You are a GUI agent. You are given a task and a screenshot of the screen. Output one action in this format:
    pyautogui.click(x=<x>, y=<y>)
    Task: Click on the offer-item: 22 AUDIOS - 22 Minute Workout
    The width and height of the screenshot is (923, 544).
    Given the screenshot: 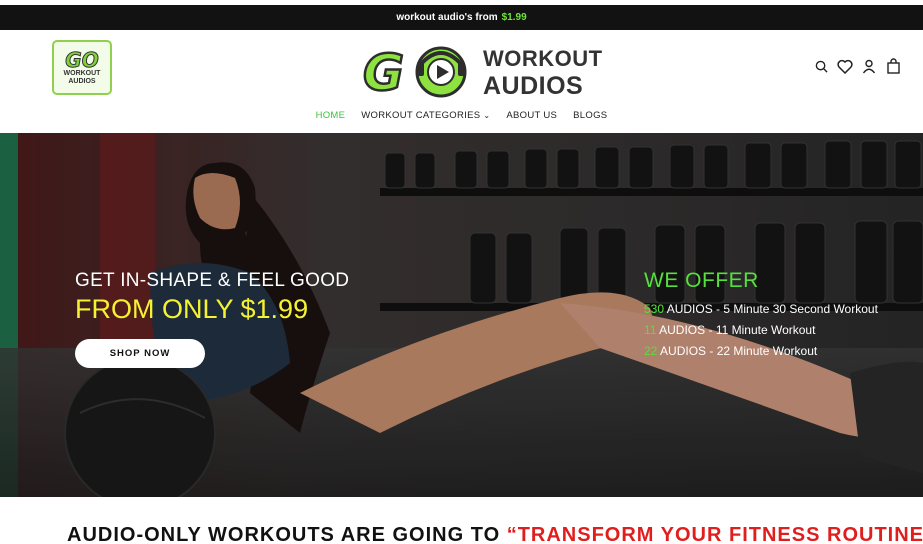 What is the action you would take?
    pyautogui.click(x=761, y=351)
    